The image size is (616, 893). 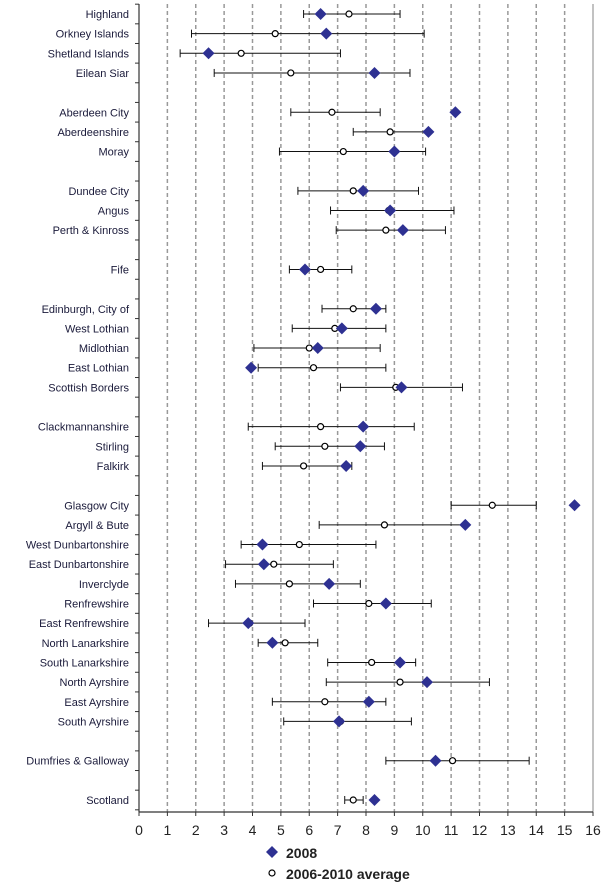 What do you see at coordinates (309, 830) in the screenshot?
I see `x-tick-label: 6` at bounding box center [309, 830].